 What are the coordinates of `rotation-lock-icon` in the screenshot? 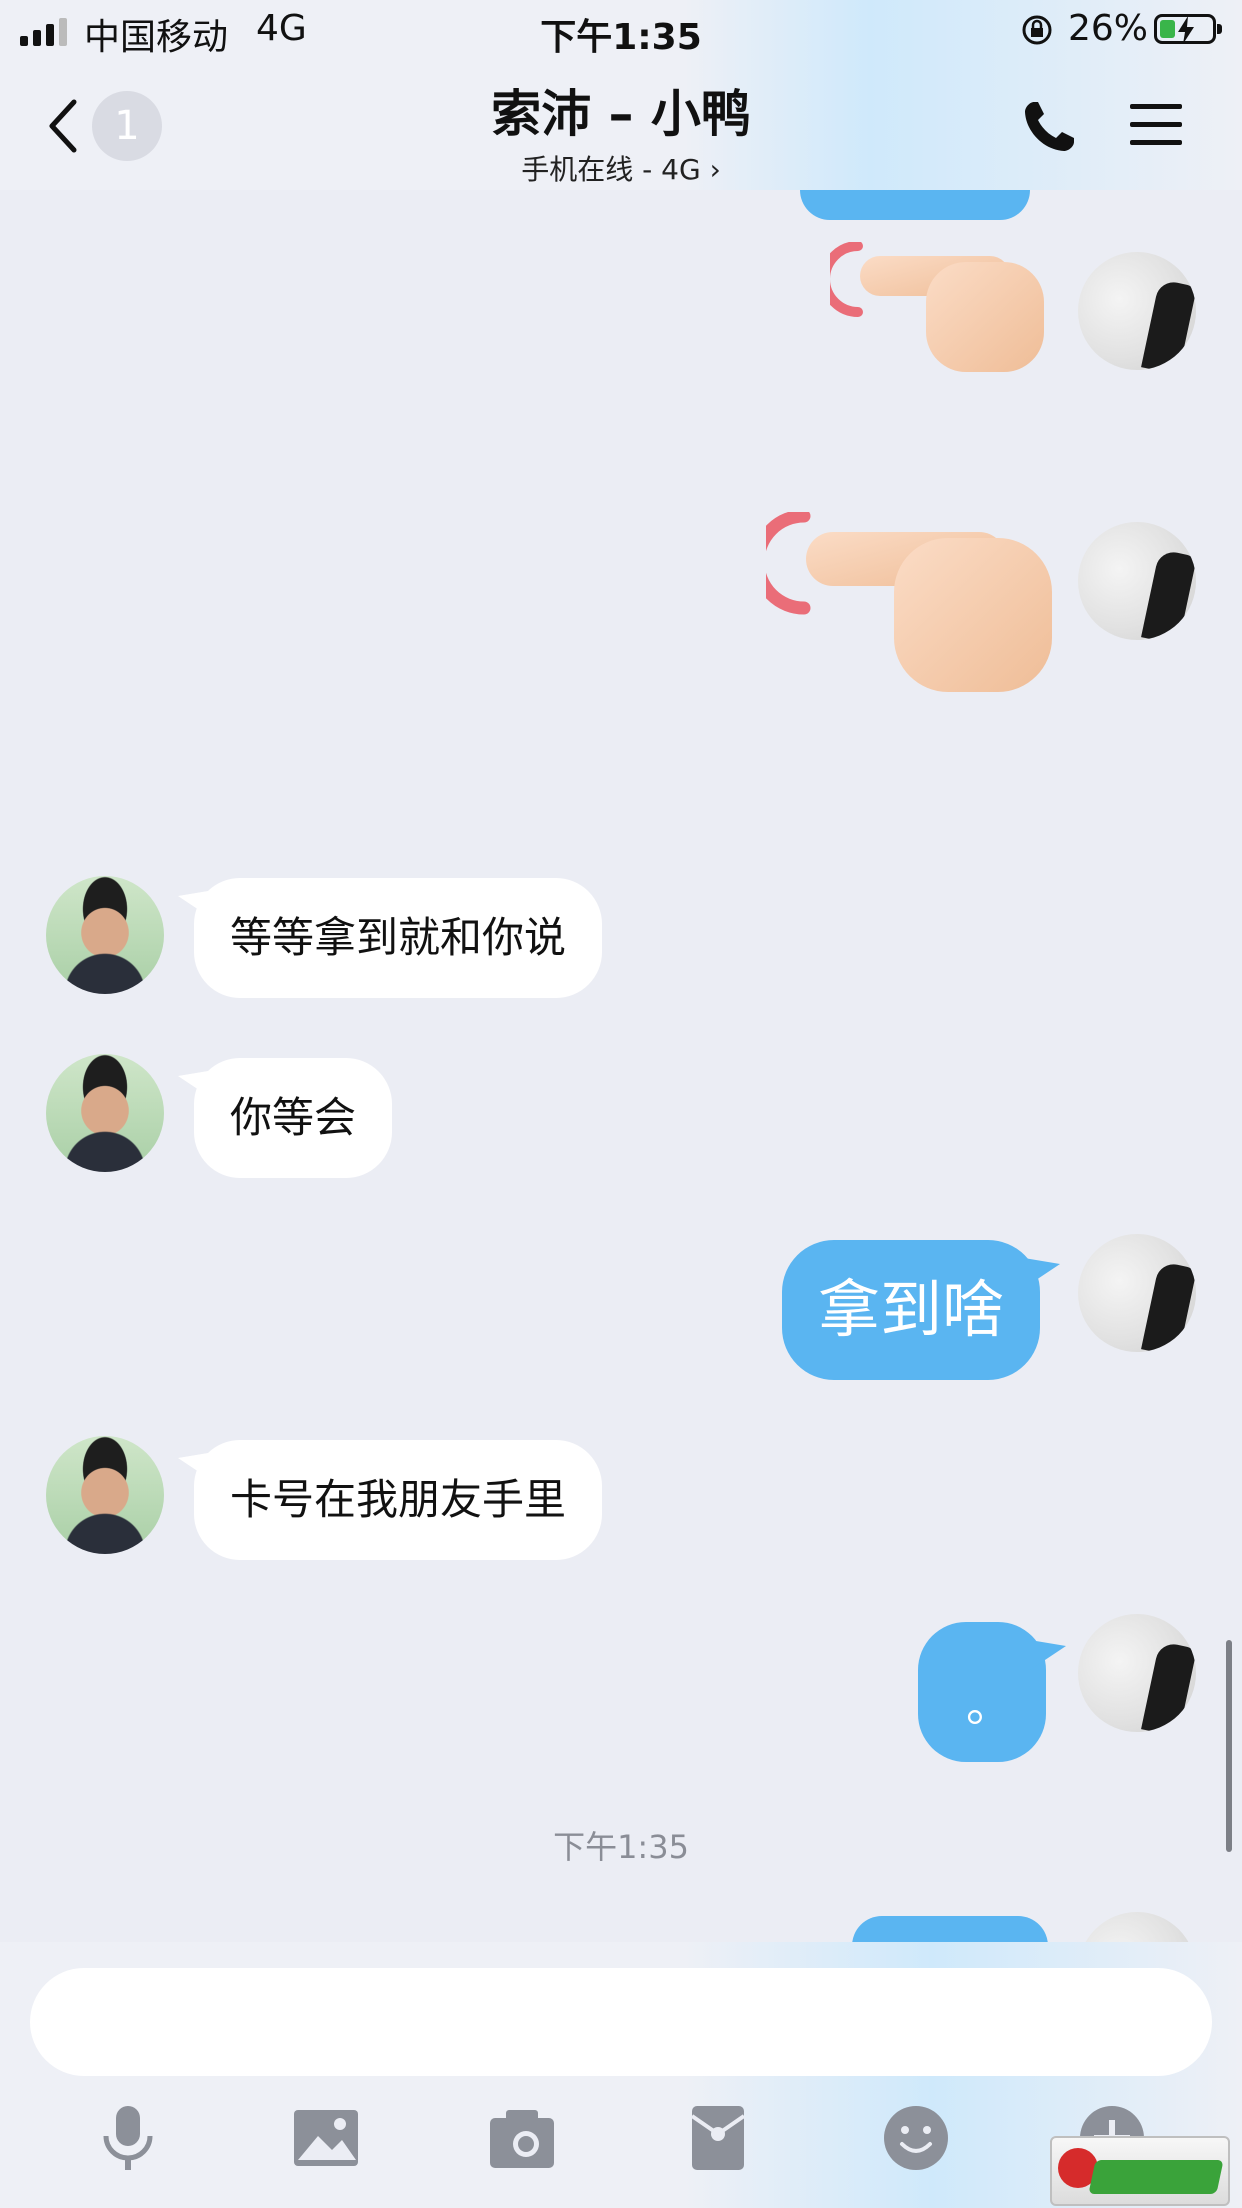 It's located at (1037, 30).